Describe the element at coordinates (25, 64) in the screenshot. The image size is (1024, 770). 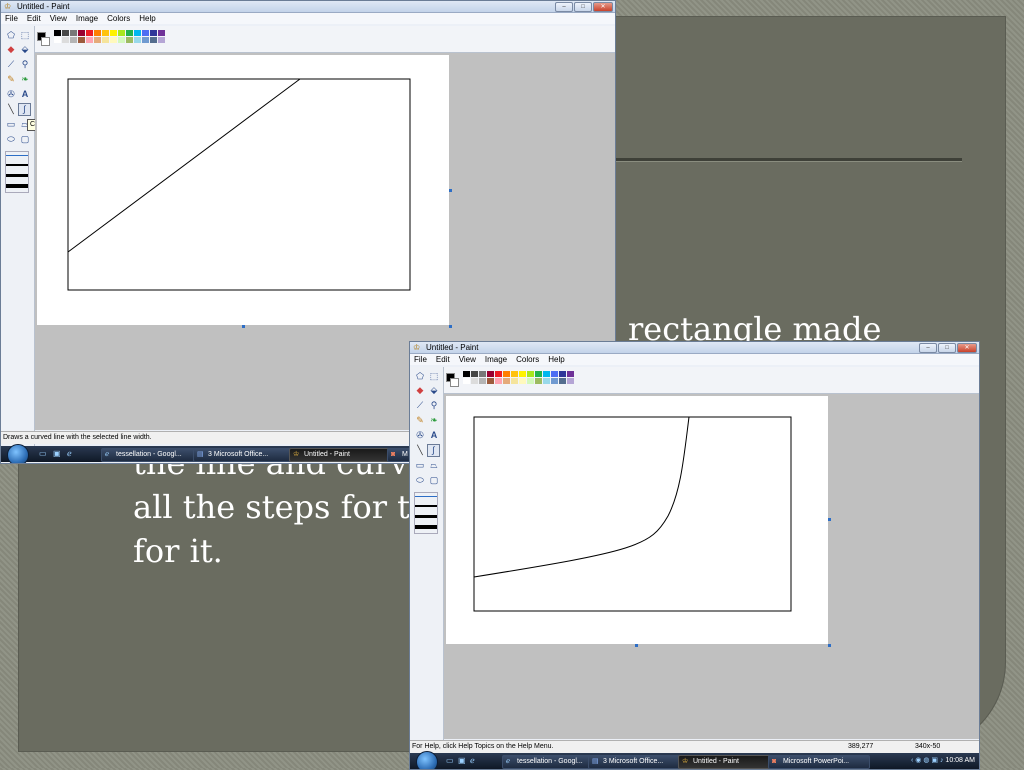
I see `magnifier-icon: ⚲` at that location.